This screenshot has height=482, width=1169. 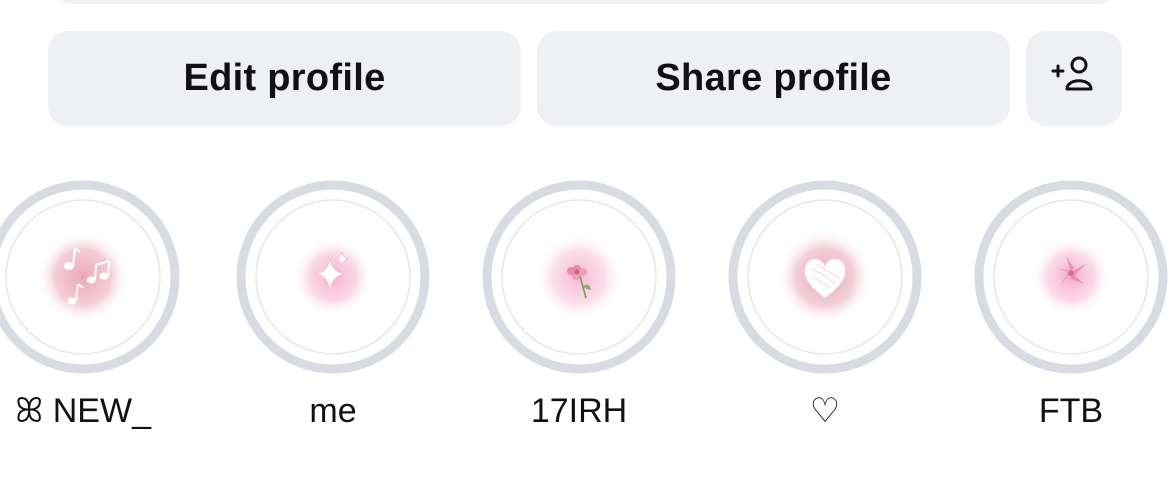 What do you see at coordinates (333, 411) in the screenshot?
I see `highlight-label: me` at bounding box center [333, 411].